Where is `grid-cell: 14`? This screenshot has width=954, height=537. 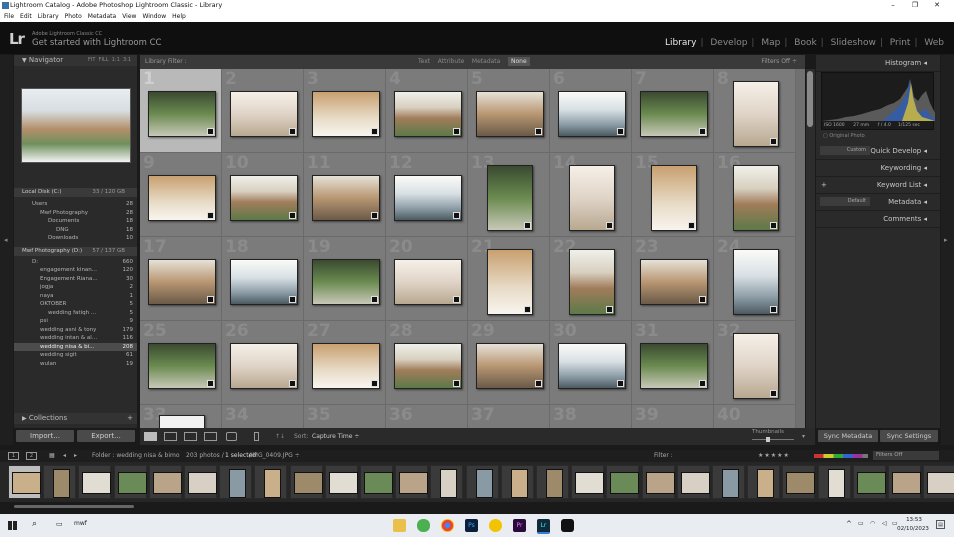 grid-cell: 14 is located at coordinates (591, 195).